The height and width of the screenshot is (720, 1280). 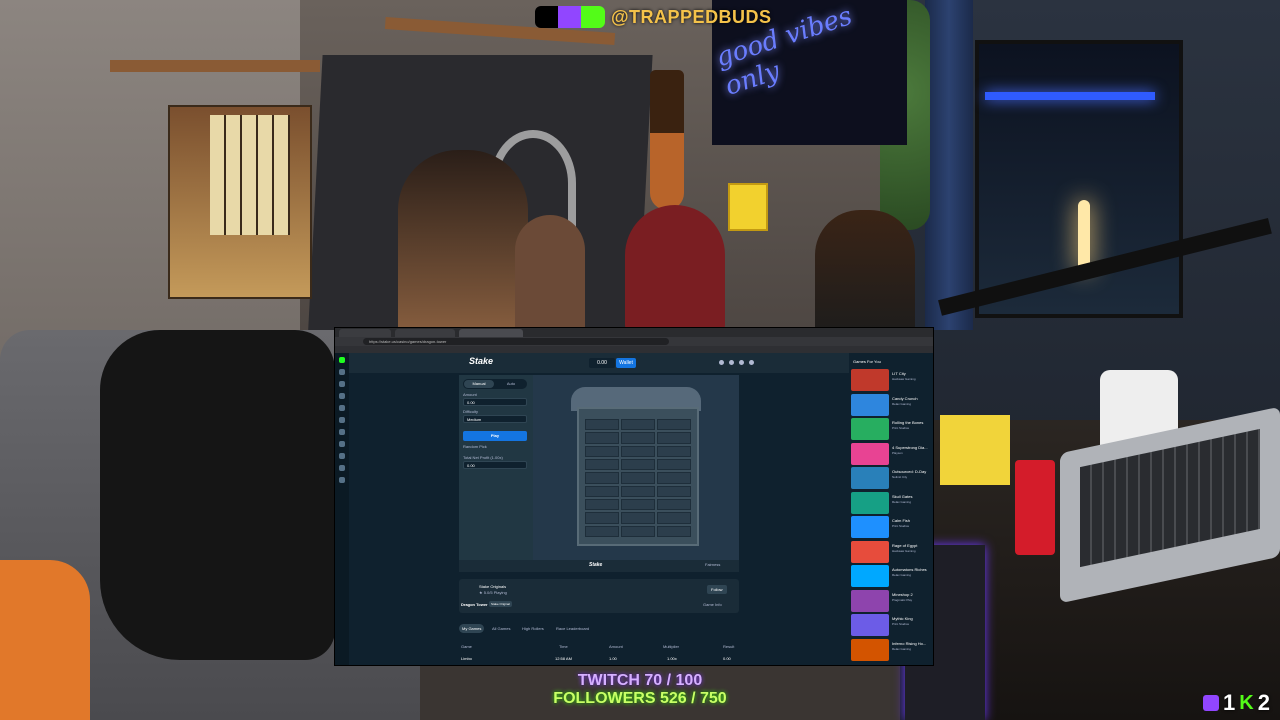 What do you see at coordinates (712, 564) in the screenshot?
I see `fairness-button: Fairness` at bounding box center [712, 564].